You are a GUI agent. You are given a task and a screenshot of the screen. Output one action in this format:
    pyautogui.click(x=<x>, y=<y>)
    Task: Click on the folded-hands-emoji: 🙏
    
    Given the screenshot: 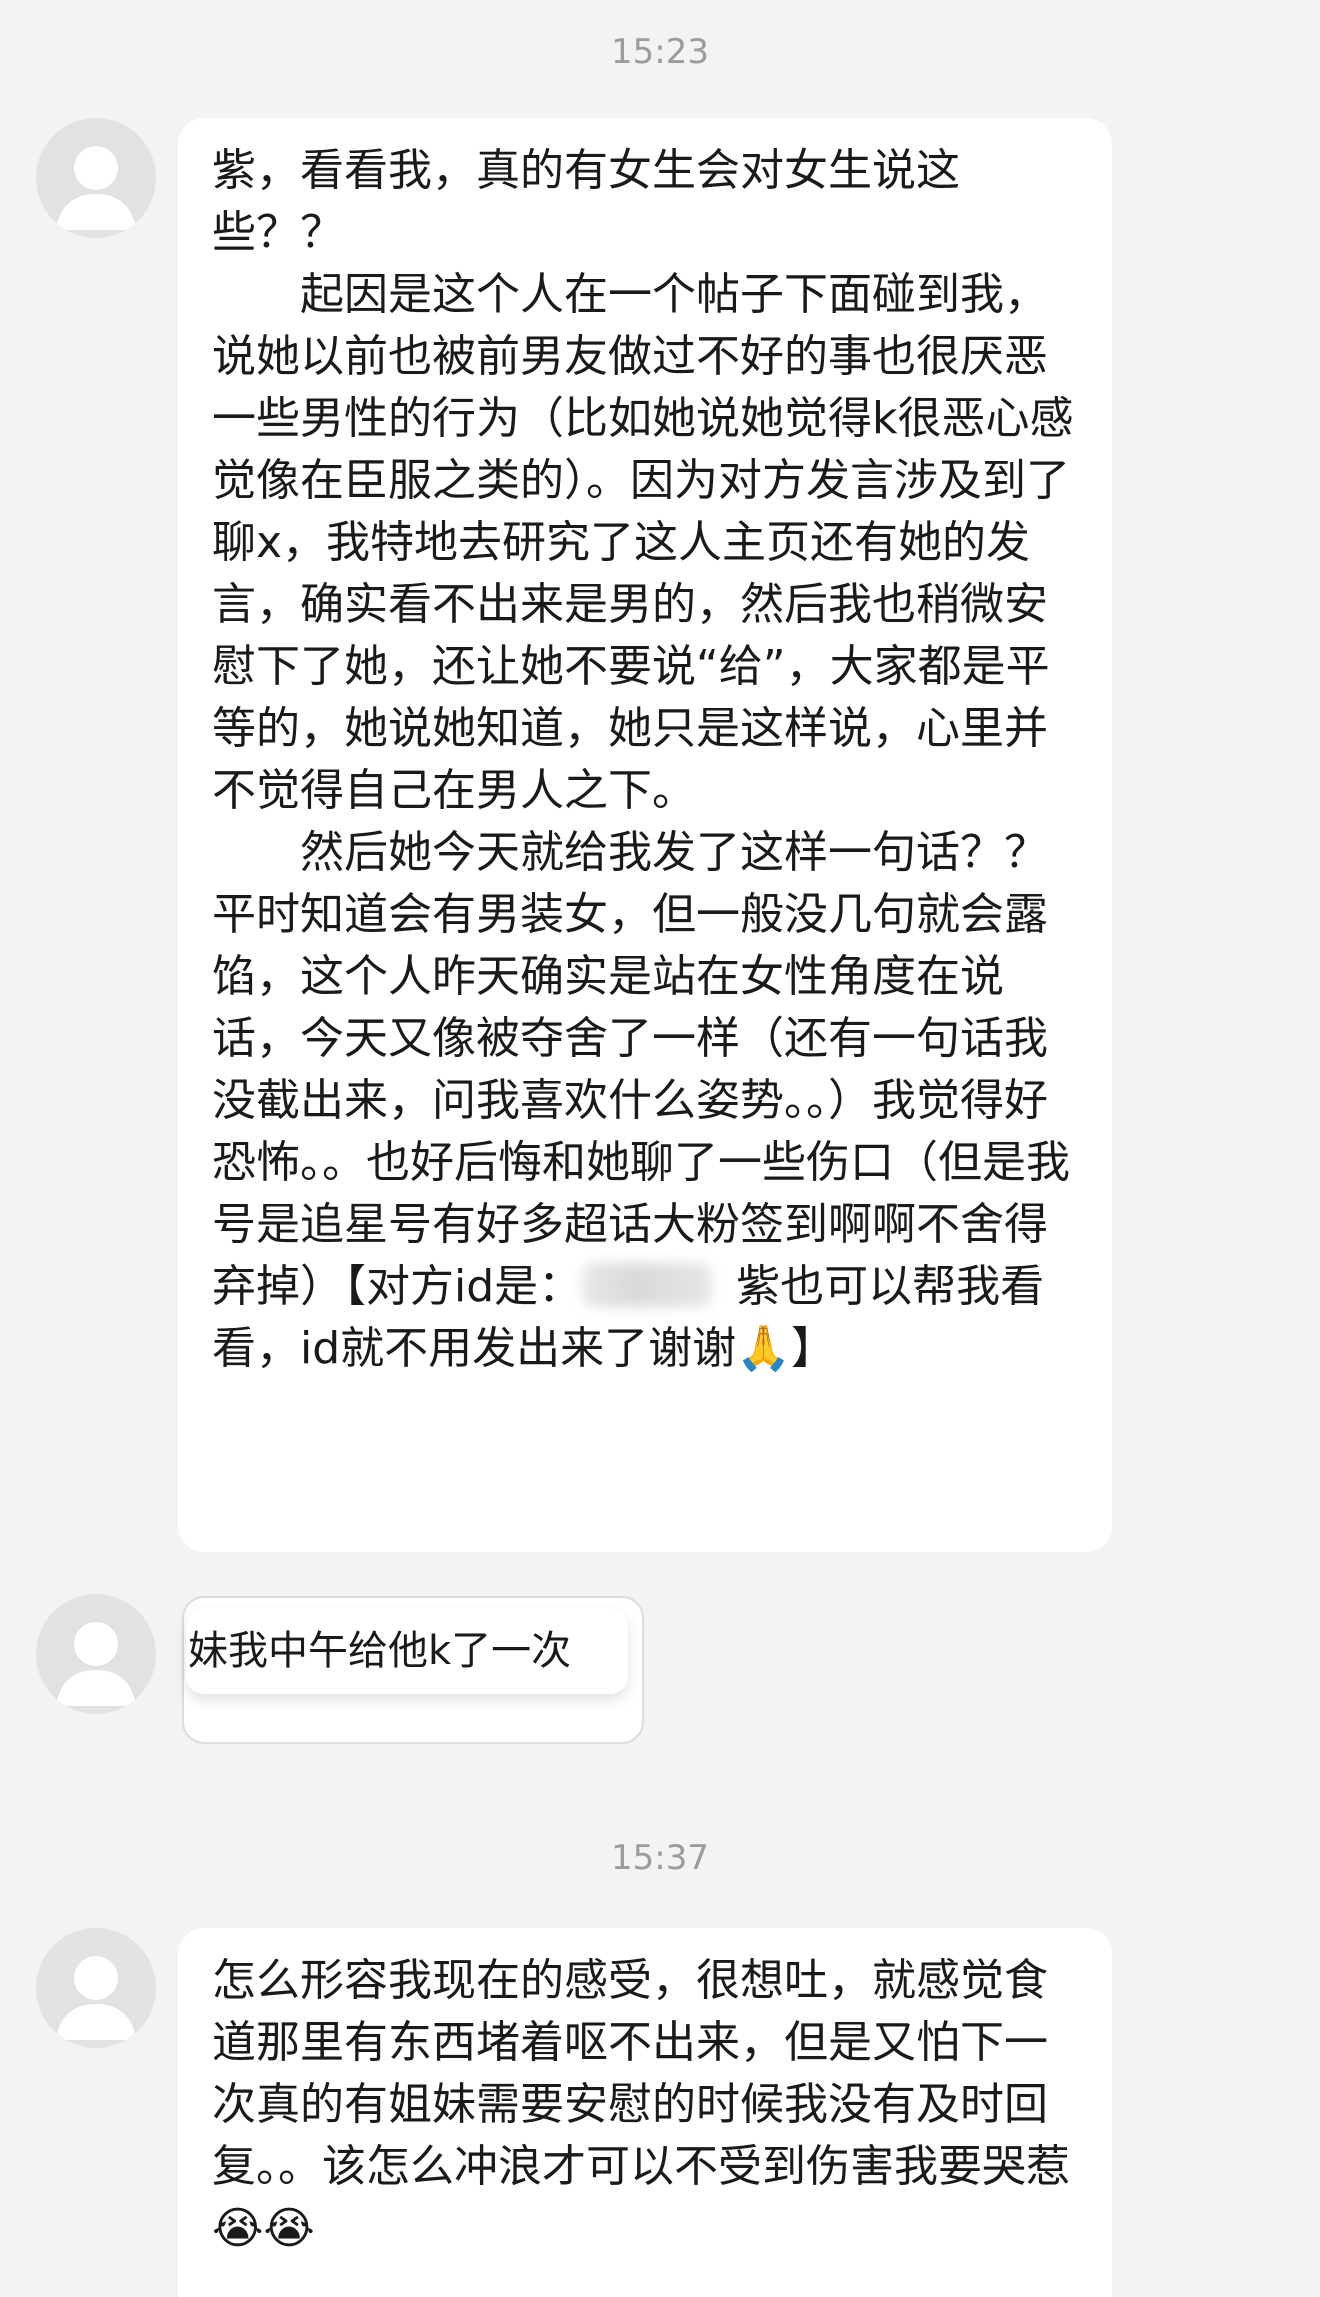 What is the action you would take?
    pyautogui.click(x=763, y=1348)
    